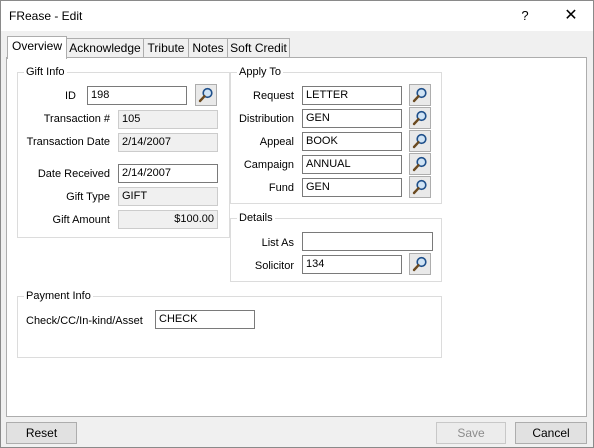 This screenshot has width=594, height=448. What do you see at coordinates (68, 142) in the screenshot?
I see `transaction-date-label: Transaction Date` at bounding box center [68, 142].